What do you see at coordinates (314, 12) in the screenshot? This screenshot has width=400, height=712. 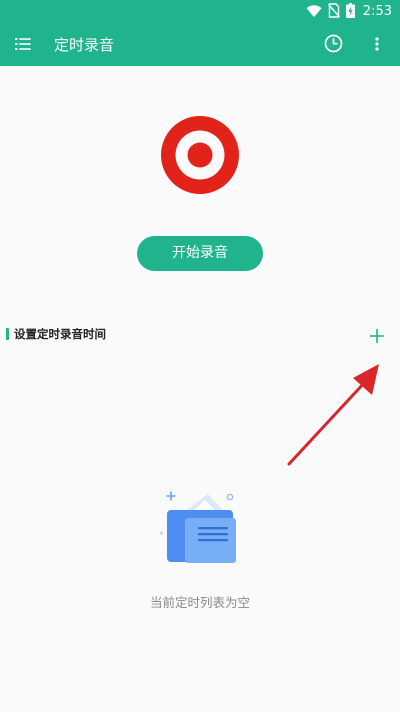 I see `wifi-icon` at bounding box center [314, 12].